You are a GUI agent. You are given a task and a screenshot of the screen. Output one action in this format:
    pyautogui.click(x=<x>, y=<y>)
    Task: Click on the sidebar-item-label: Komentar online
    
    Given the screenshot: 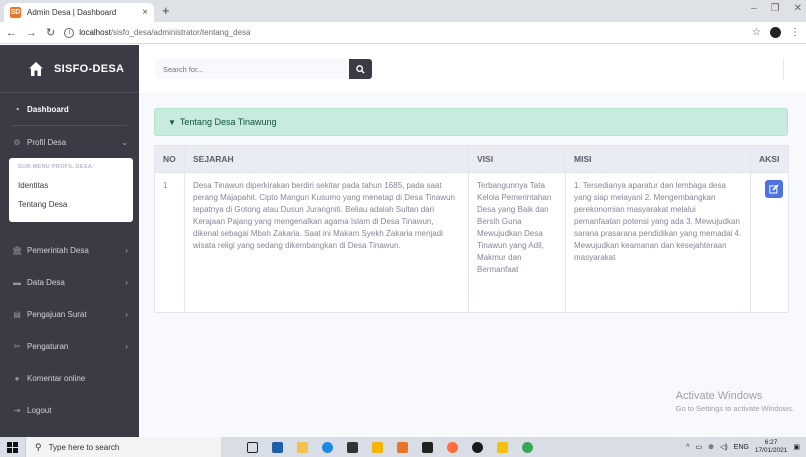 What is the action you would take?
    pyautogui.click(x=56, y=378)
    